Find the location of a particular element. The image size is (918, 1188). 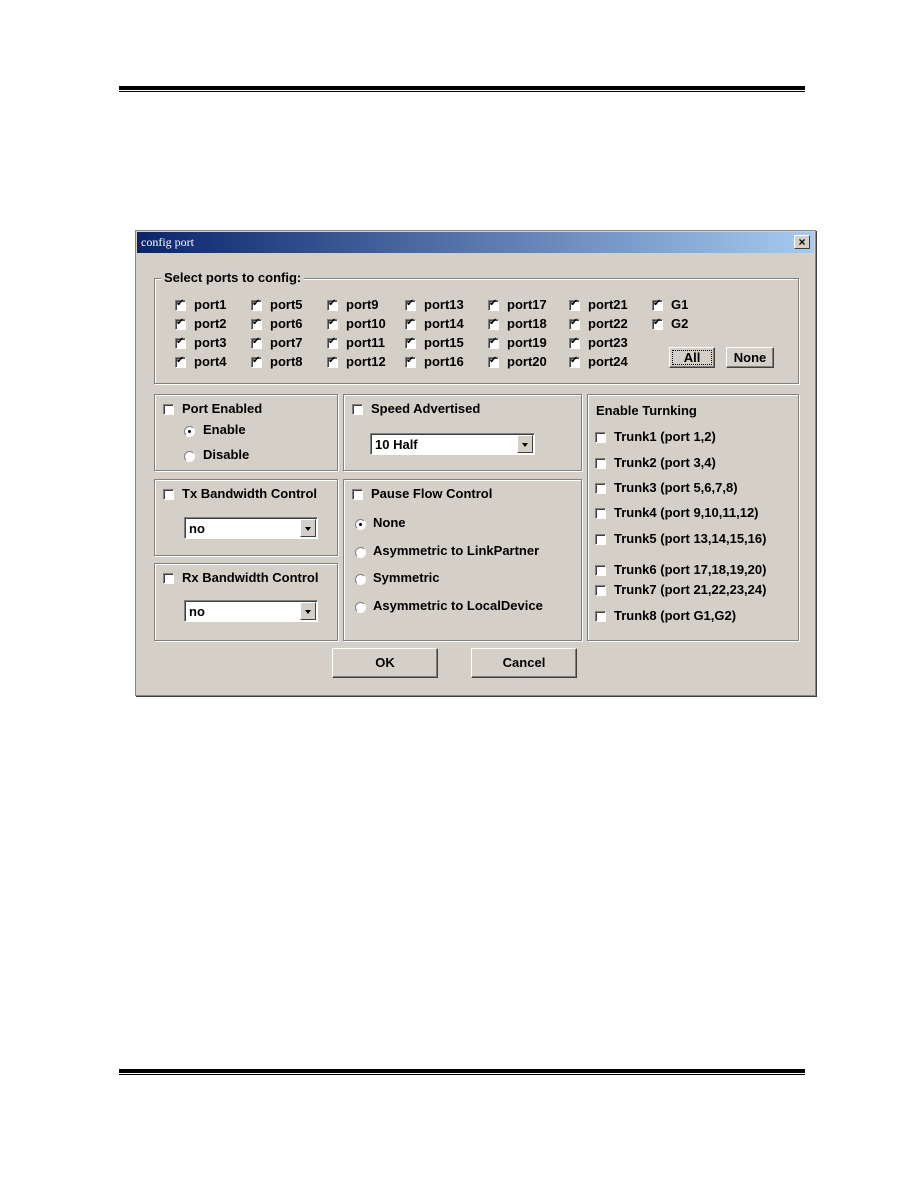

close-button: × is located at coordinates (802, 242).